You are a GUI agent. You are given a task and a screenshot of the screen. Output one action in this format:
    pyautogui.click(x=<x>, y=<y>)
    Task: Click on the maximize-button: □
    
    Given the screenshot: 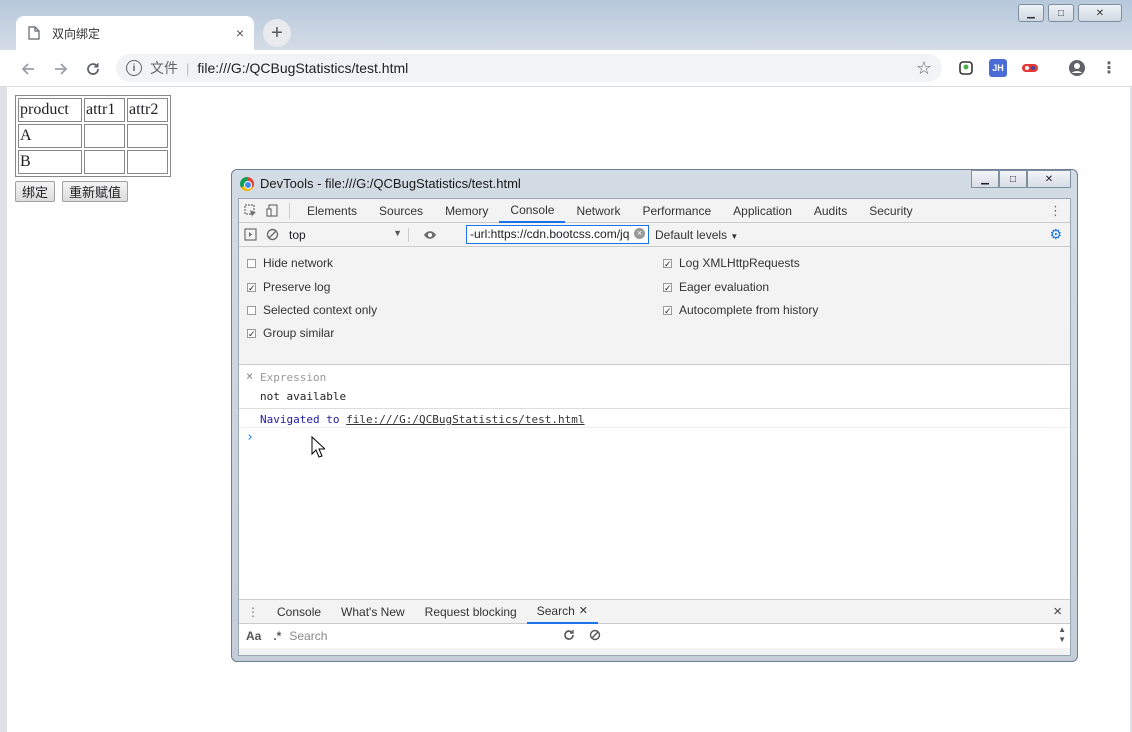 What is the action you would take?
    pyautogui.click(x=1061, y=13)
    